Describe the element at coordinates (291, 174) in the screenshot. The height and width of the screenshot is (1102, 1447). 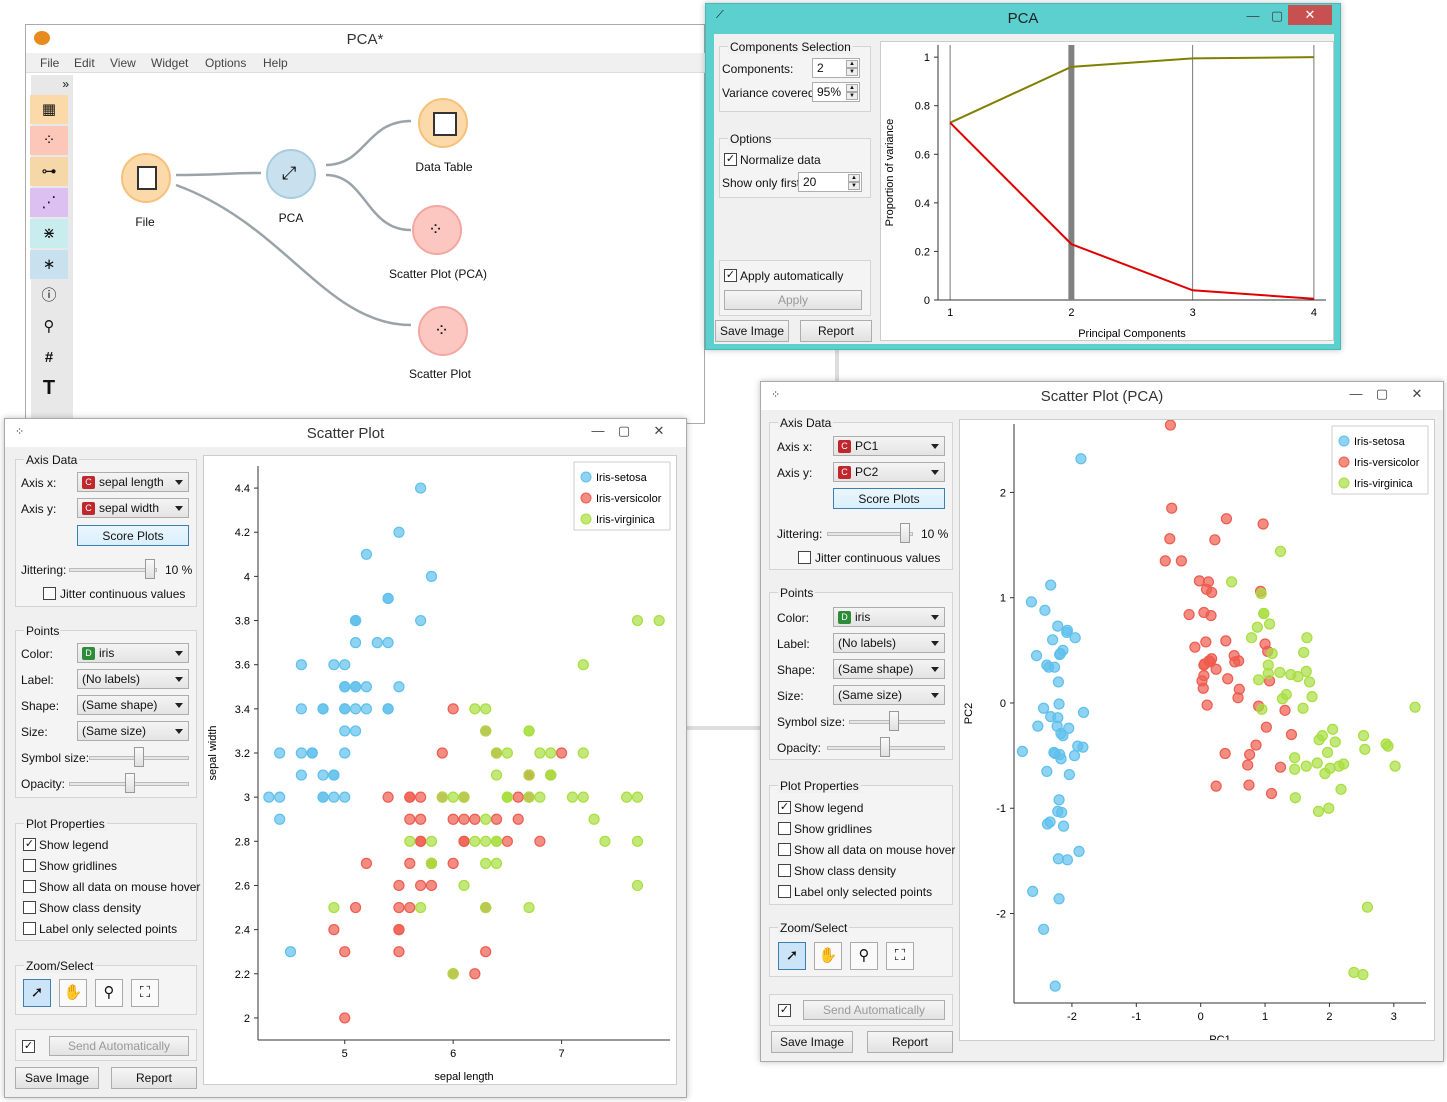
I see `pca-node: ⤢` at that location.